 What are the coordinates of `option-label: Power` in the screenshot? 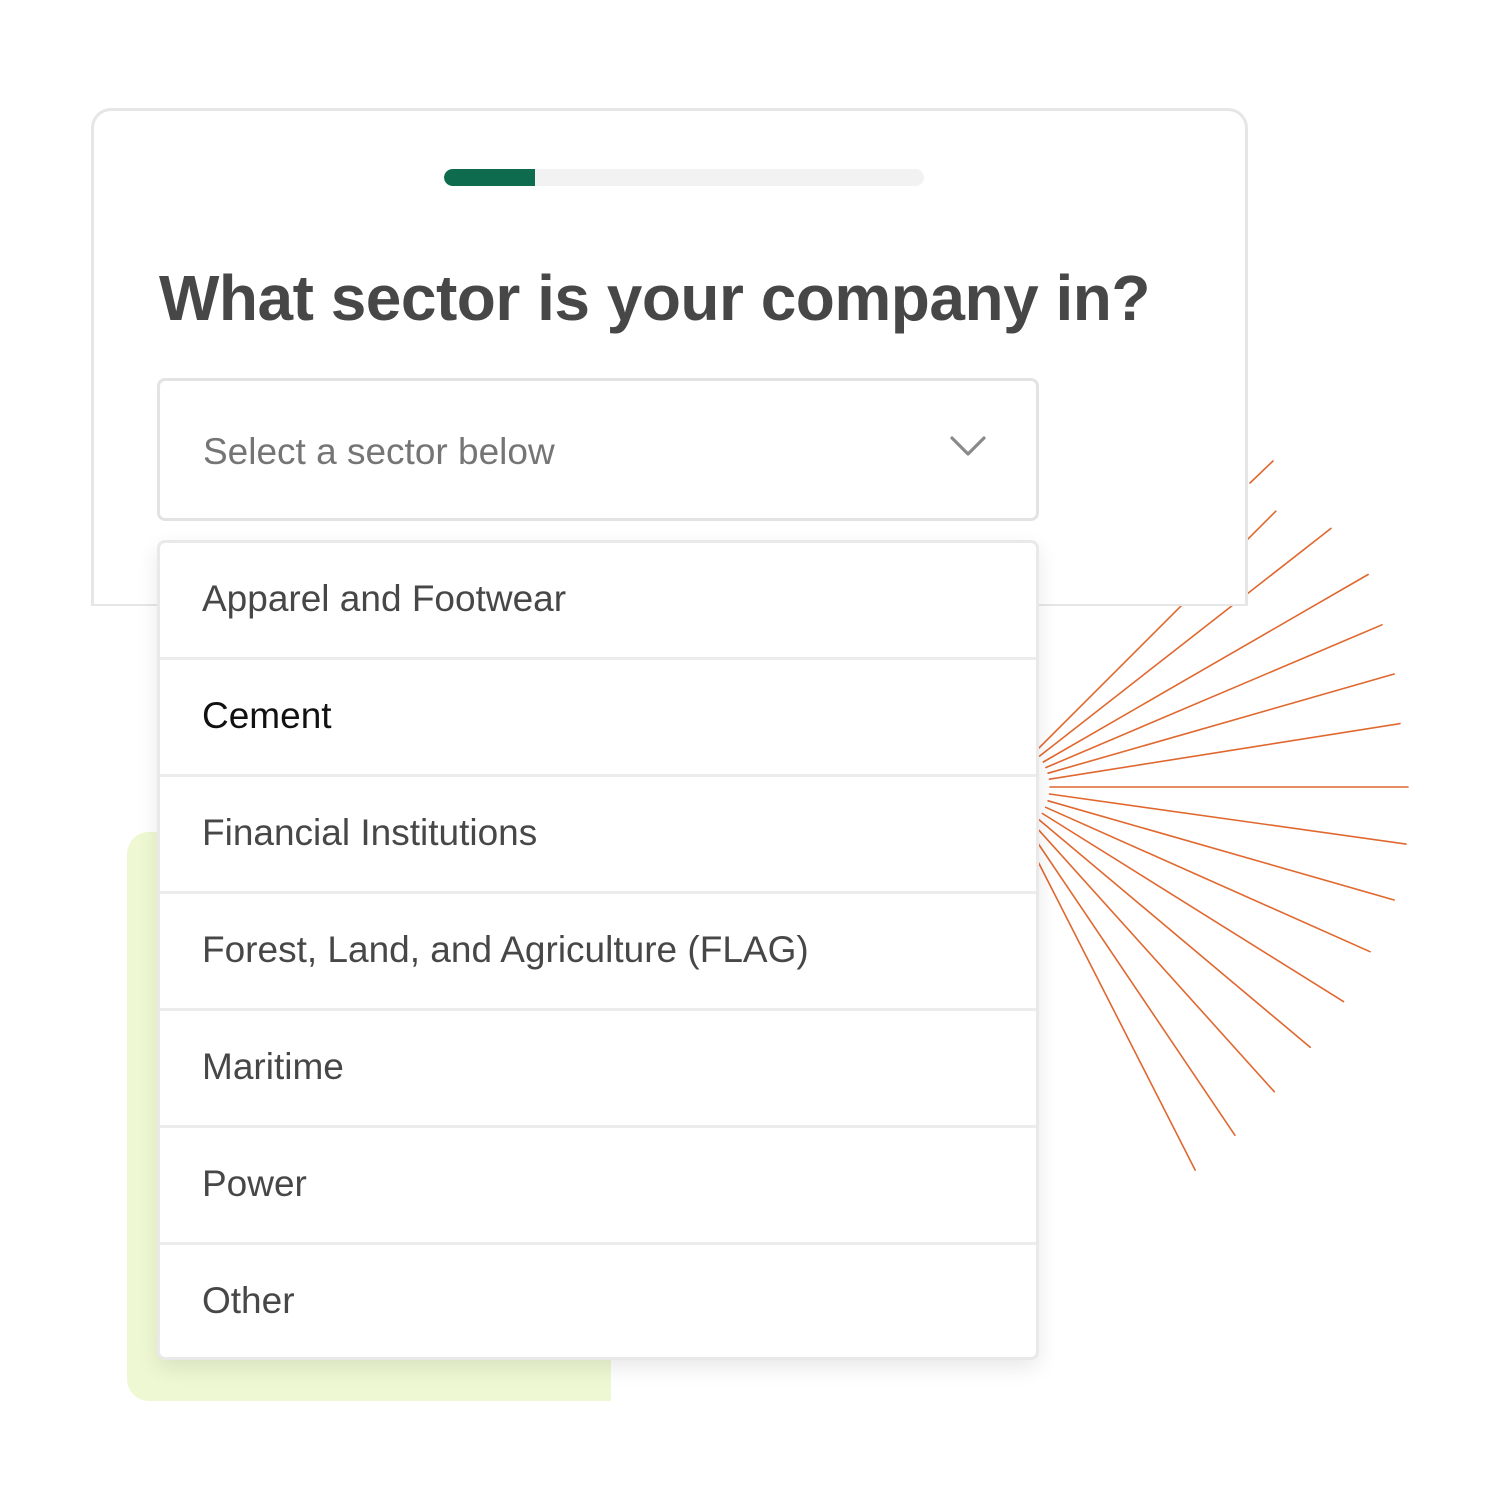 It's located at (254, 1183).